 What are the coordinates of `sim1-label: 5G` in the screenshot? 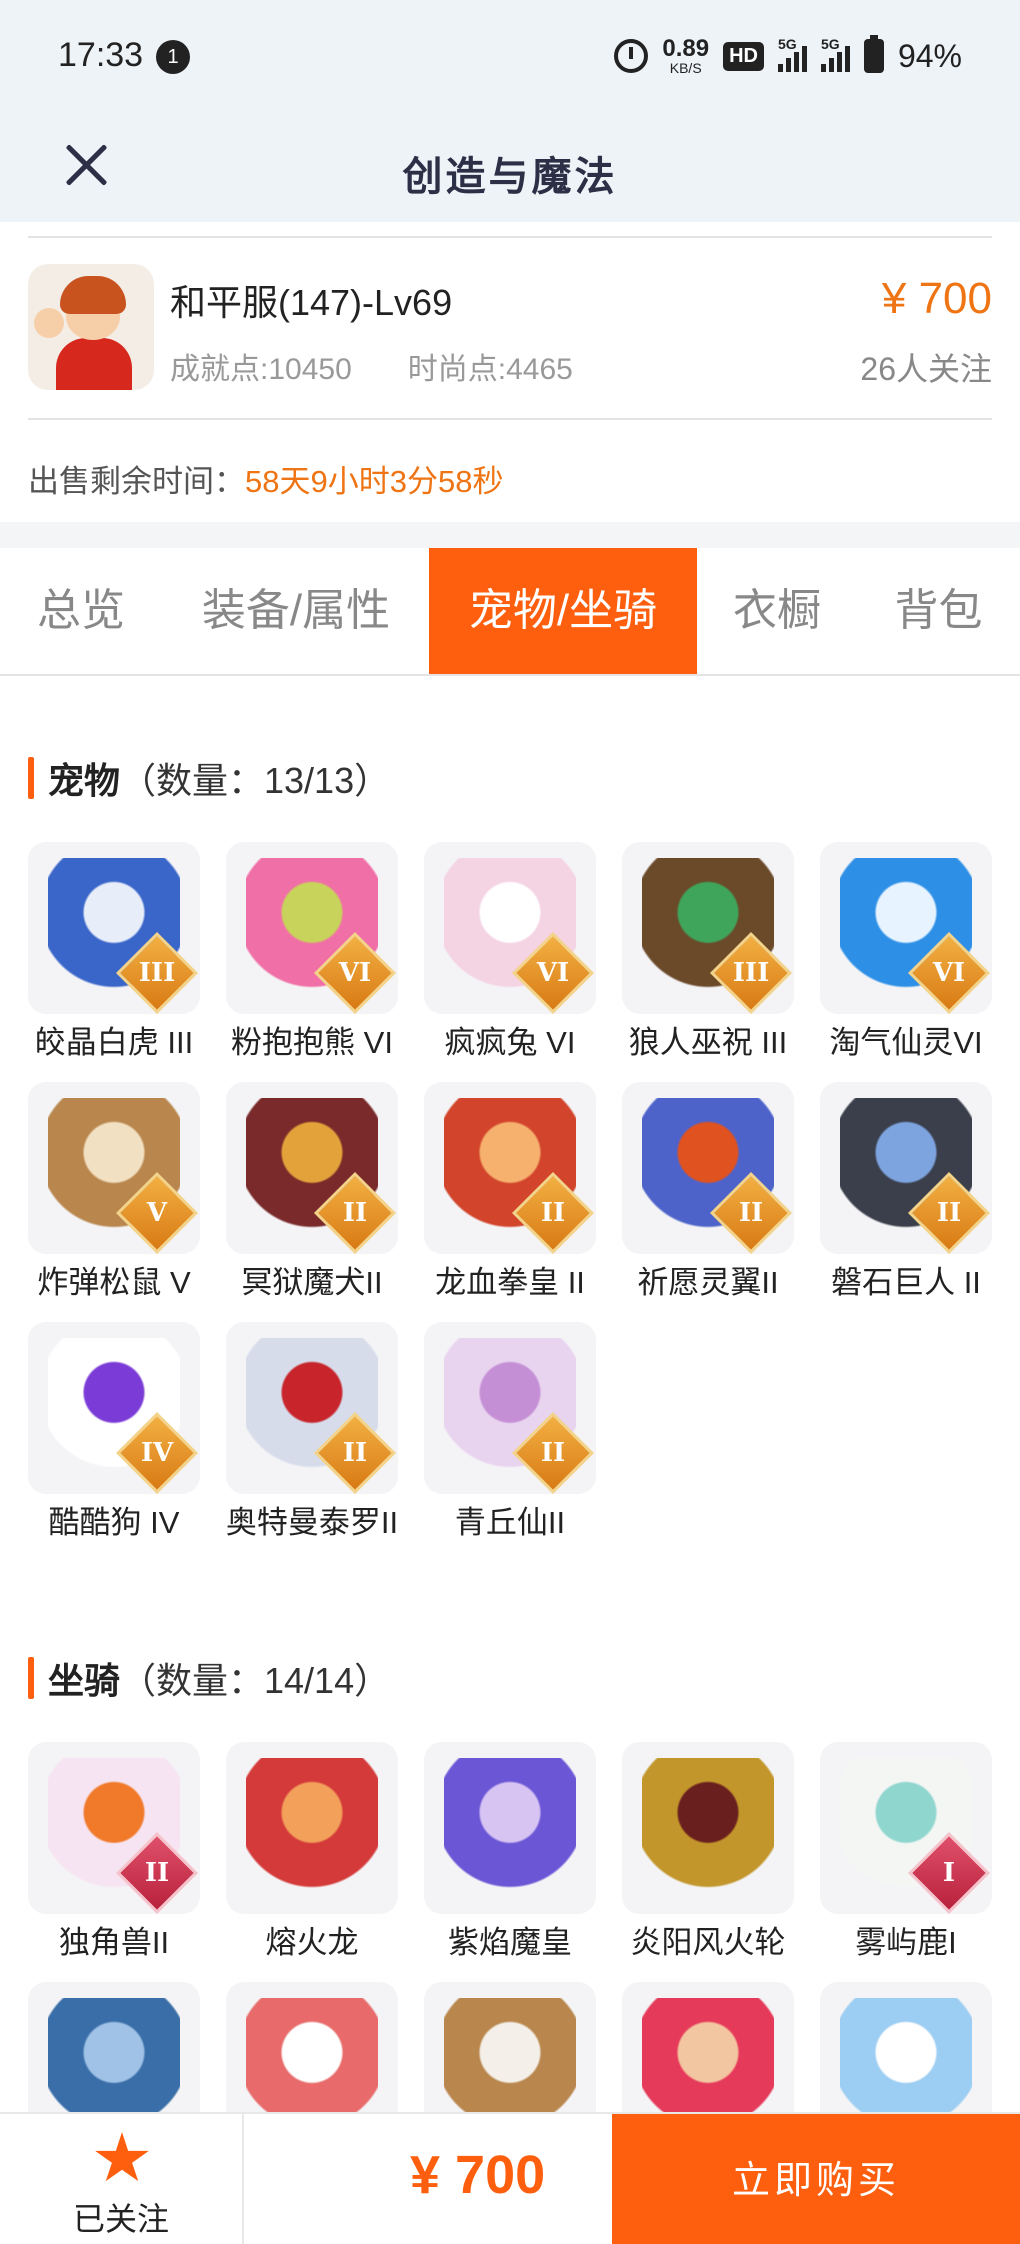 It's located at (787, 44).